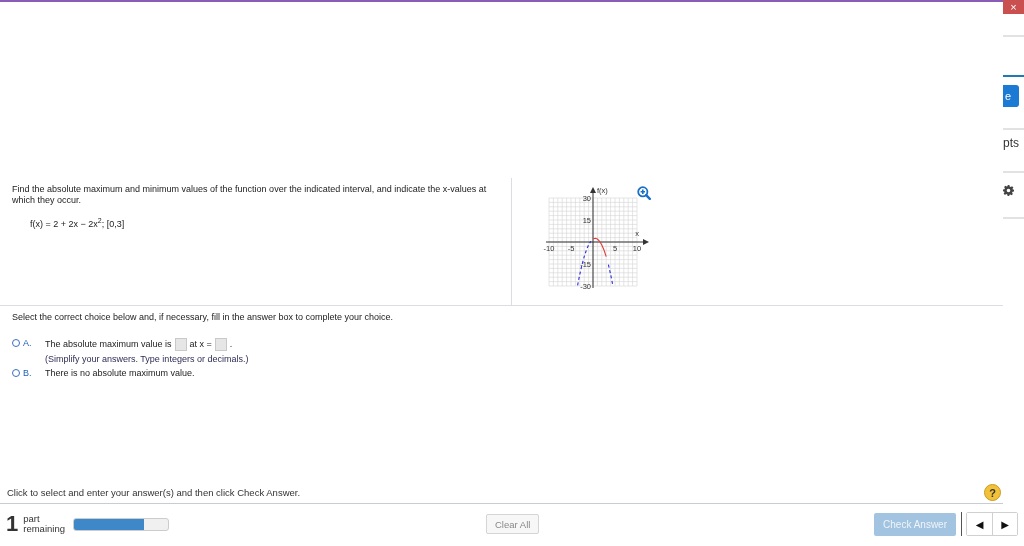 Image resolution: width=1024 pixels, height=546 pixels. Describe the element at coordinates (1013, 7) in the screenshot. I see `close-button: ×` at that location.